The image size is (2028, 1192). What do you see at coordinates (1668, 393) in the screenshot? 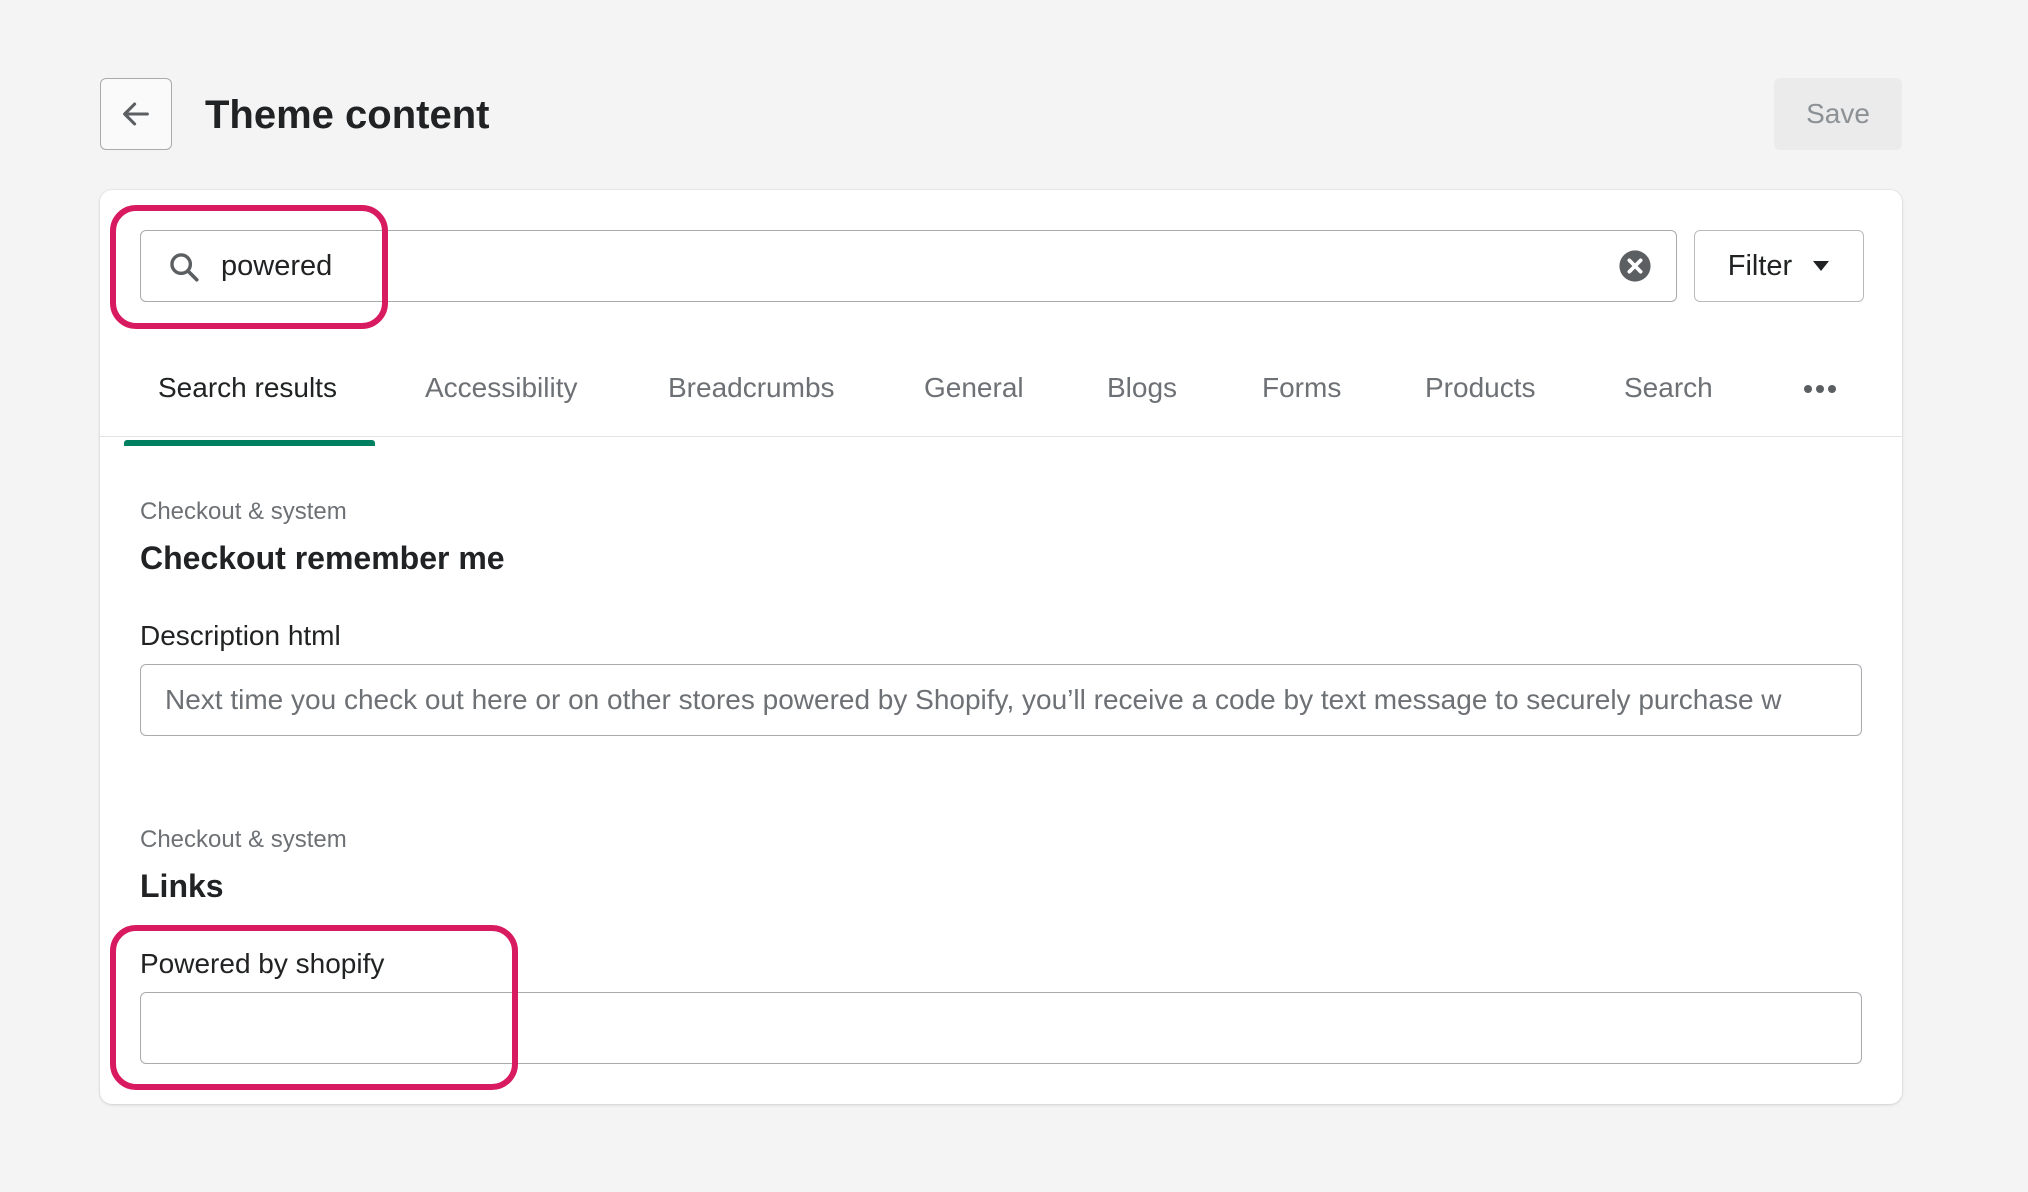
I see `tab-search: Search` at bounding box center [1668, 393].